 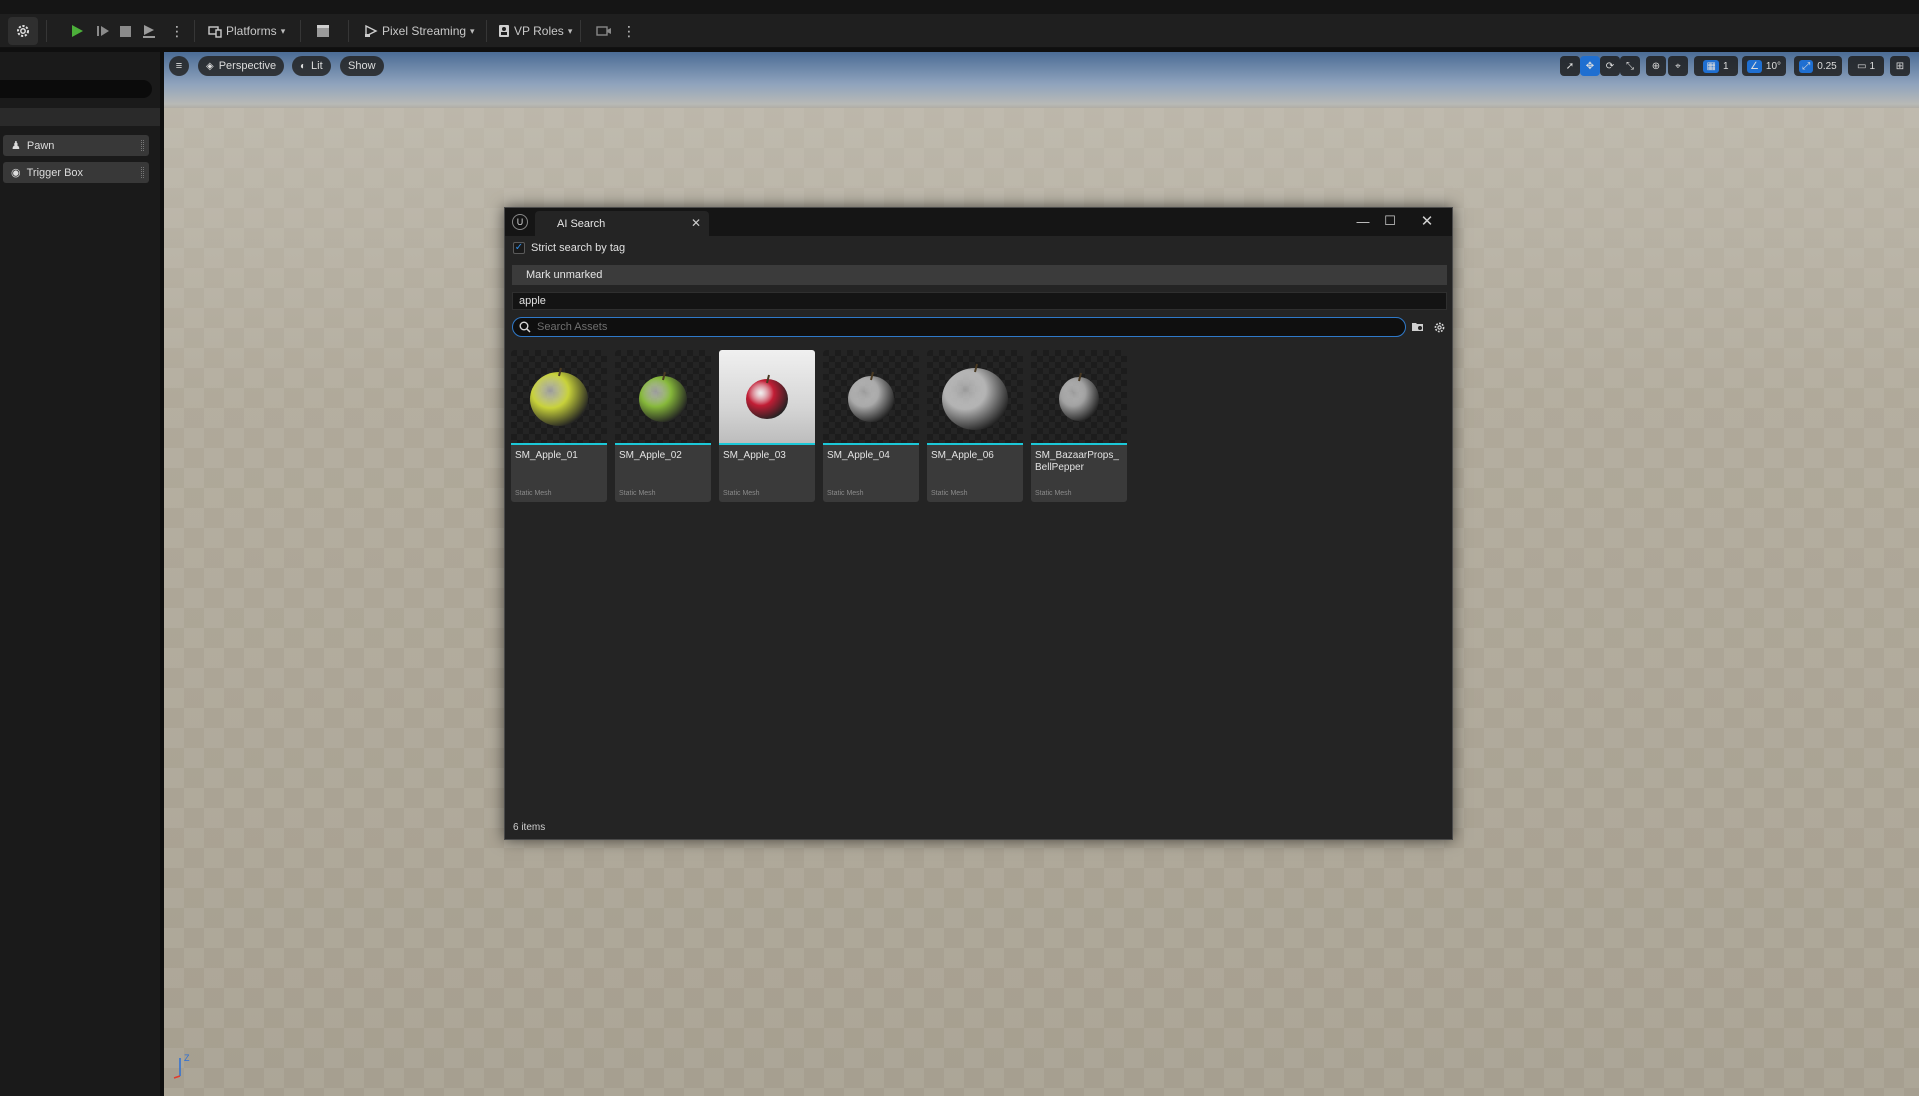 I want to click on minimize-icon: —, so click(x=1363, y=221).